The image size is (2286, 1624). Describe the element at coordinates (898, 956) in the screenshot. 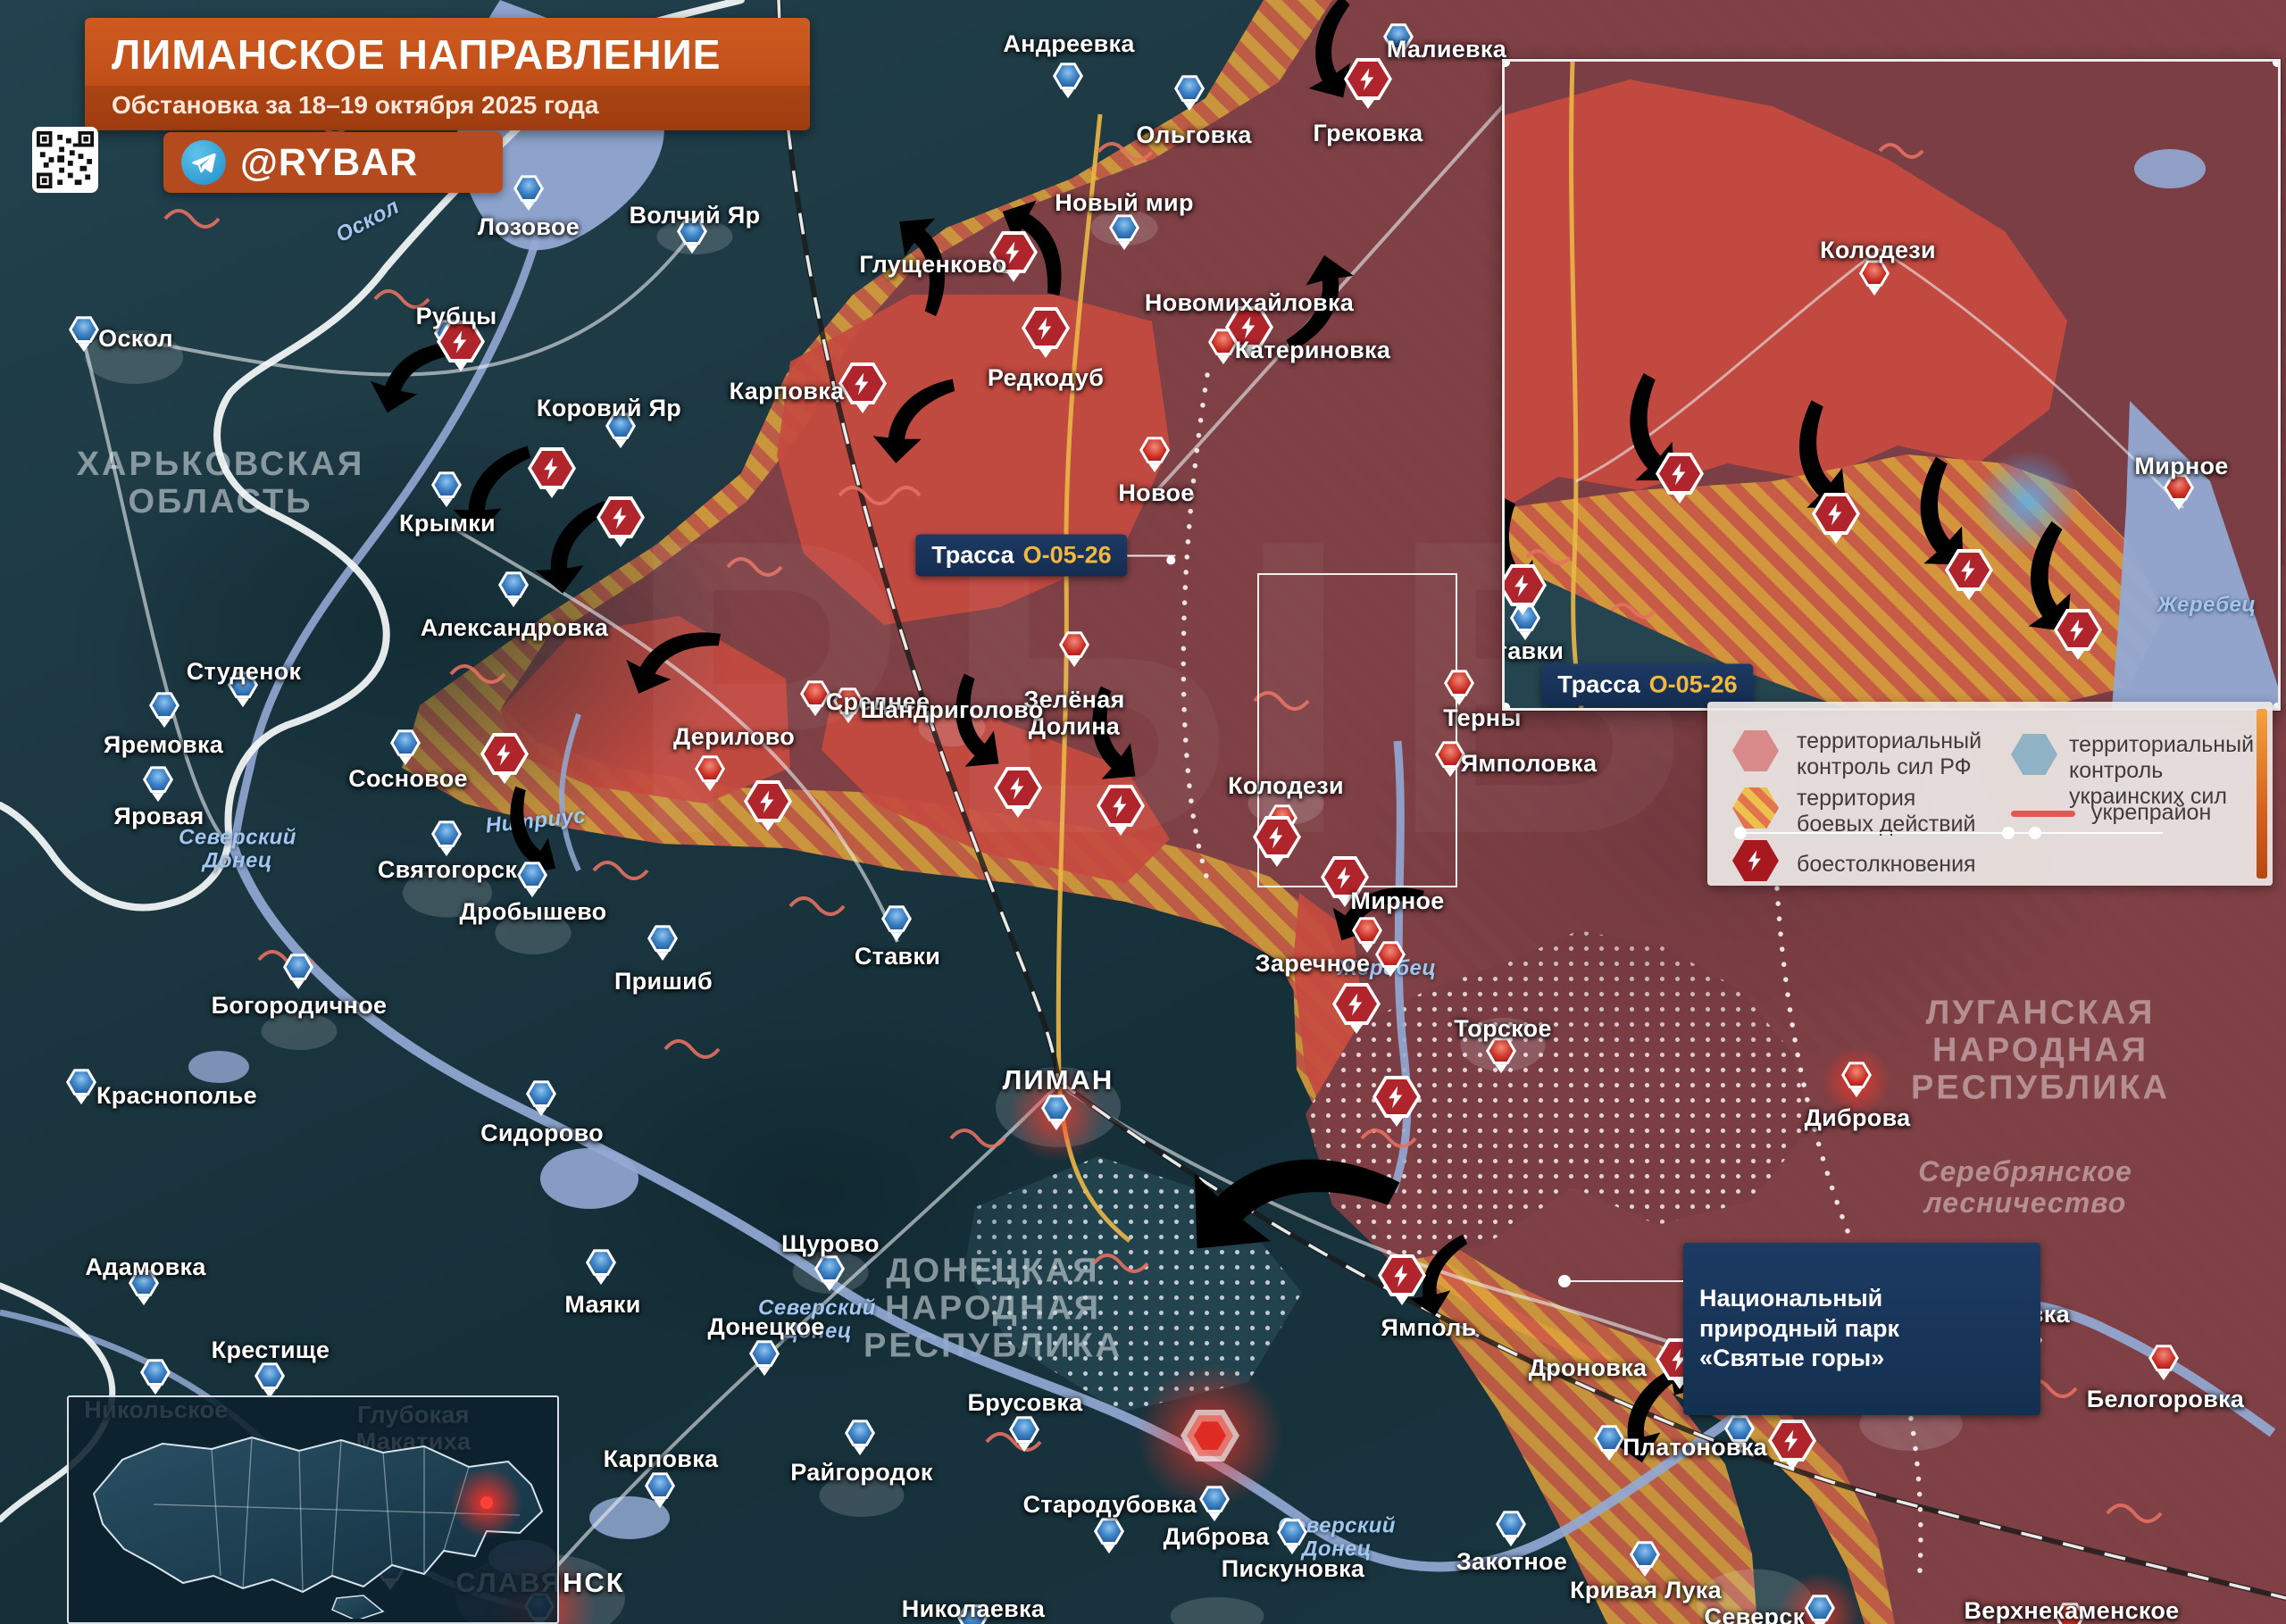

I see `town-label: Ставки` at that location.